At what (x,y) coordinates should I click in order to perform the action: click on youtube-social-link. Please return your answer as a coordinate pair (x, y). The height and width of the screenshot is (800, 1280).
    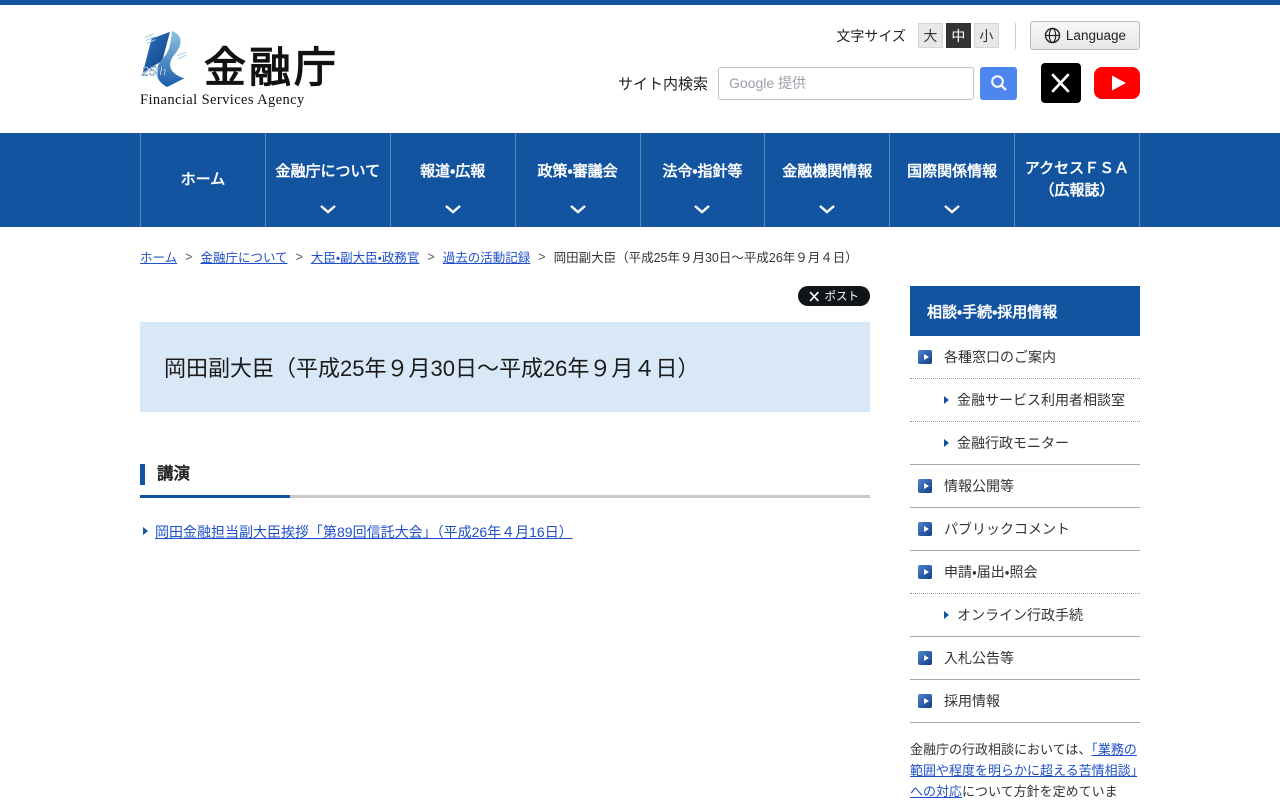
    Looking at the image, I should click on (1117, 83).